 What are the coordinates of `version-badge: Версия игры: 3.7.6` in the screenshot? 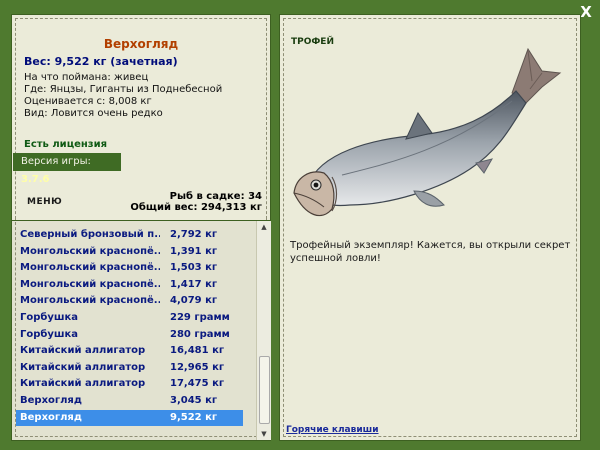 It's located at (67, 169).